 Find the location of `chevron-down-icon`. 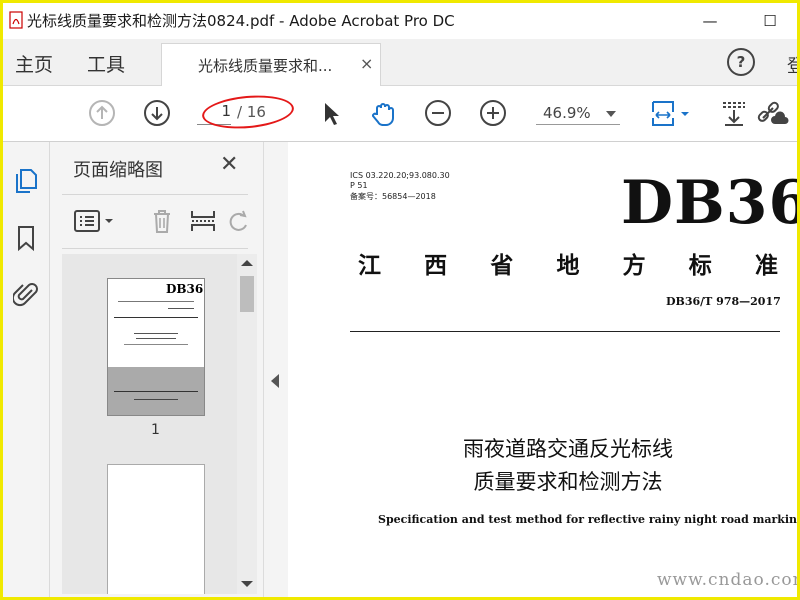

chevron-down-icon is located at coordinates (611, 114).